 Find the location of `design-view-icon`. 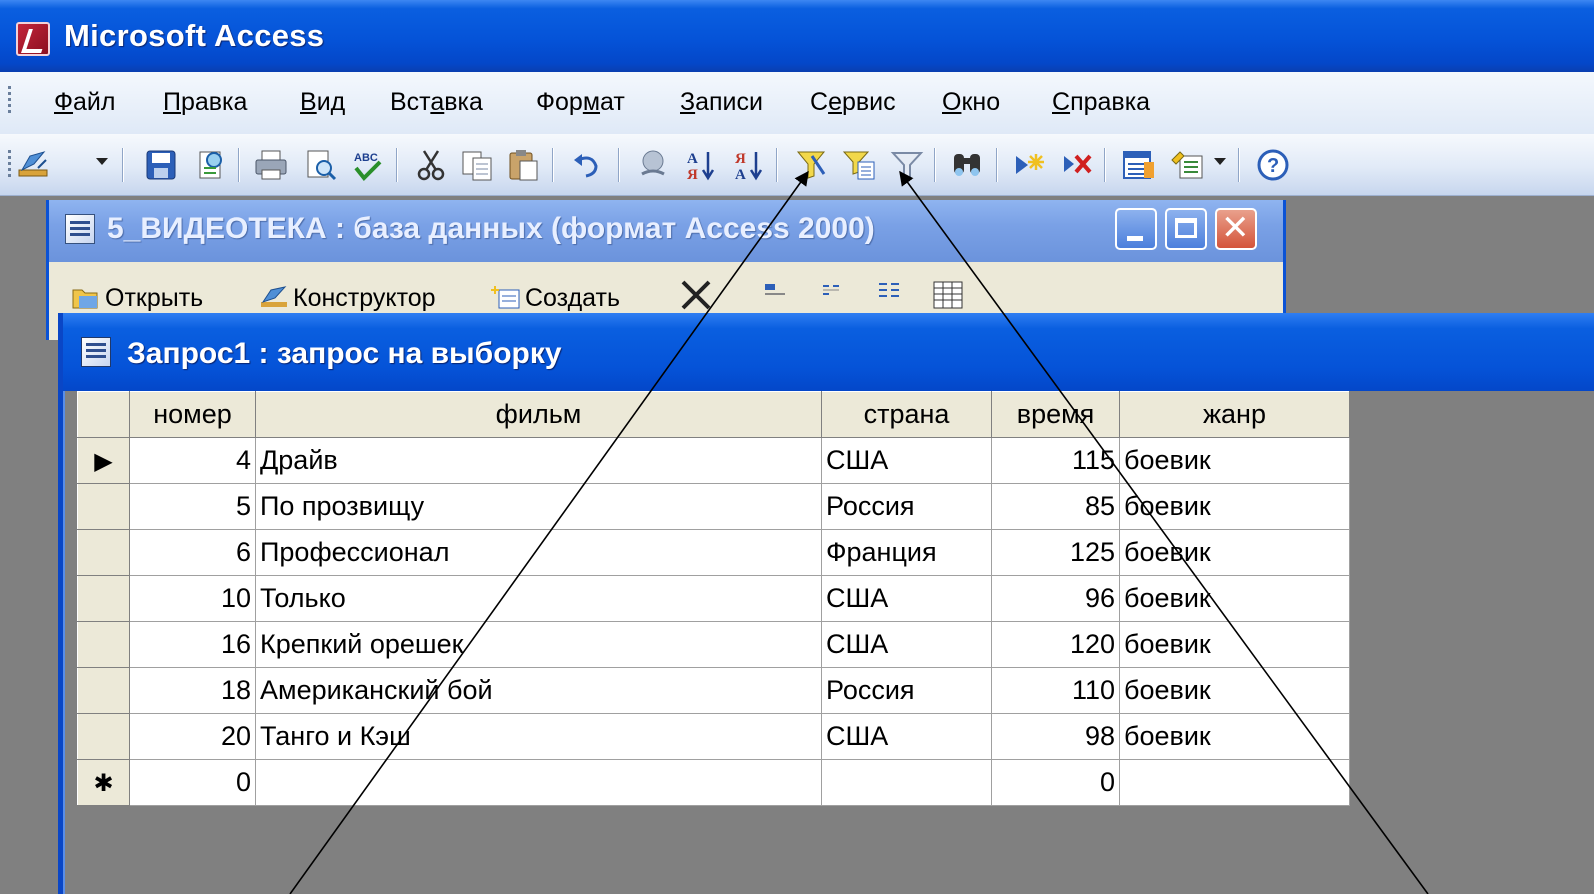

design-view-icon is located at coordinates (33, 165).